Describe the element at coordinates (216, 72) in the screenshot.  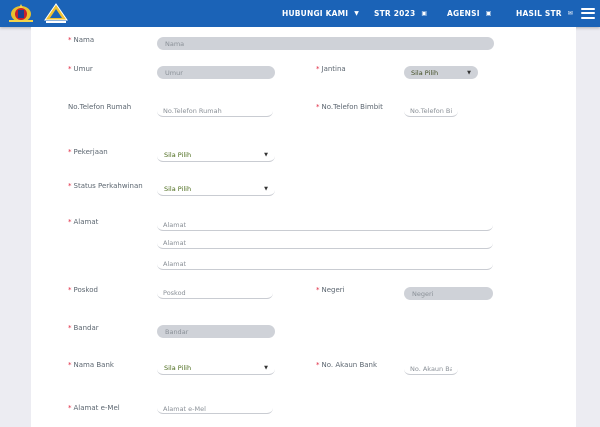
I see `umur-input` at that location.